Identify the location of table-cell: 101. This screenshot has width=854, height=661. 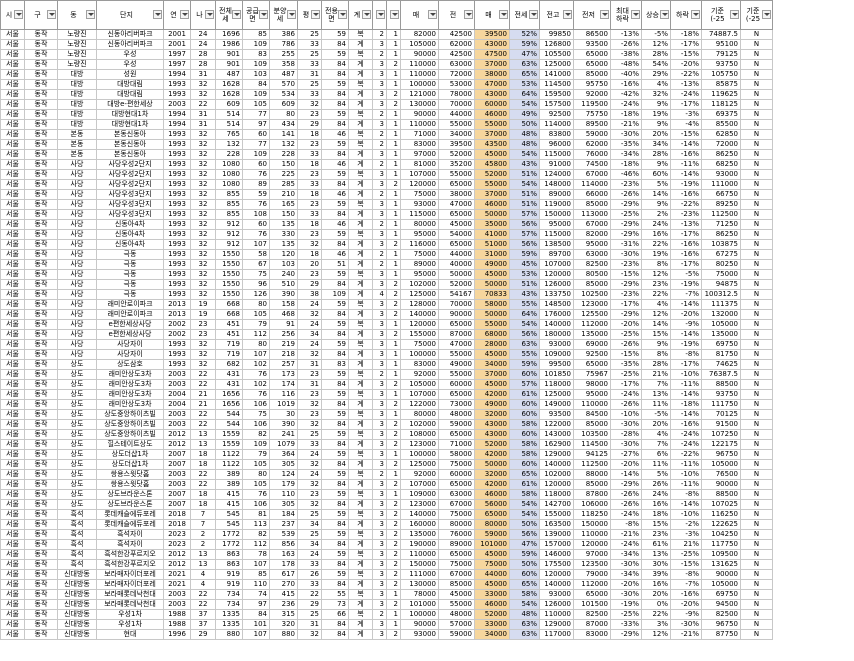
(256, 624).